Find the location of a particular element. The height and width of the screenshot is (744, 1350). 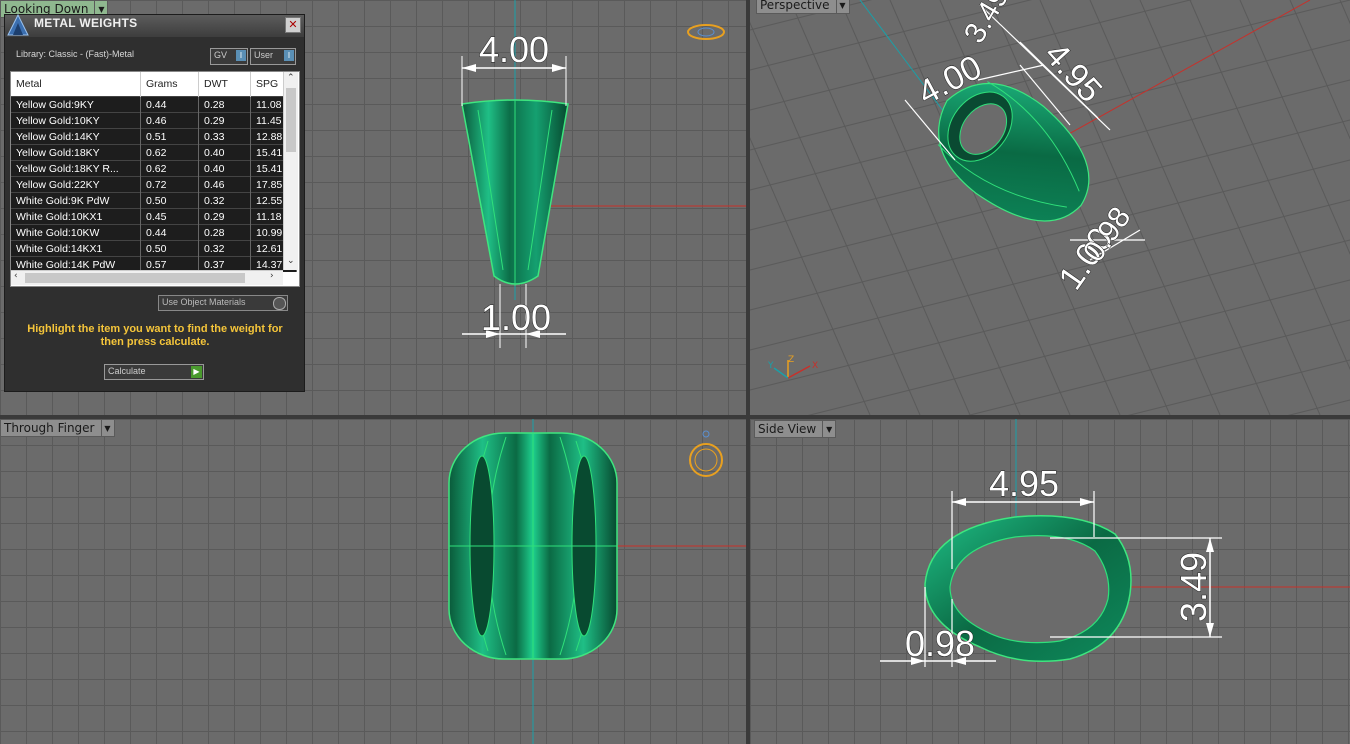

horizontal-scrollbar: ‹ › is located at coordinates (147, 277).